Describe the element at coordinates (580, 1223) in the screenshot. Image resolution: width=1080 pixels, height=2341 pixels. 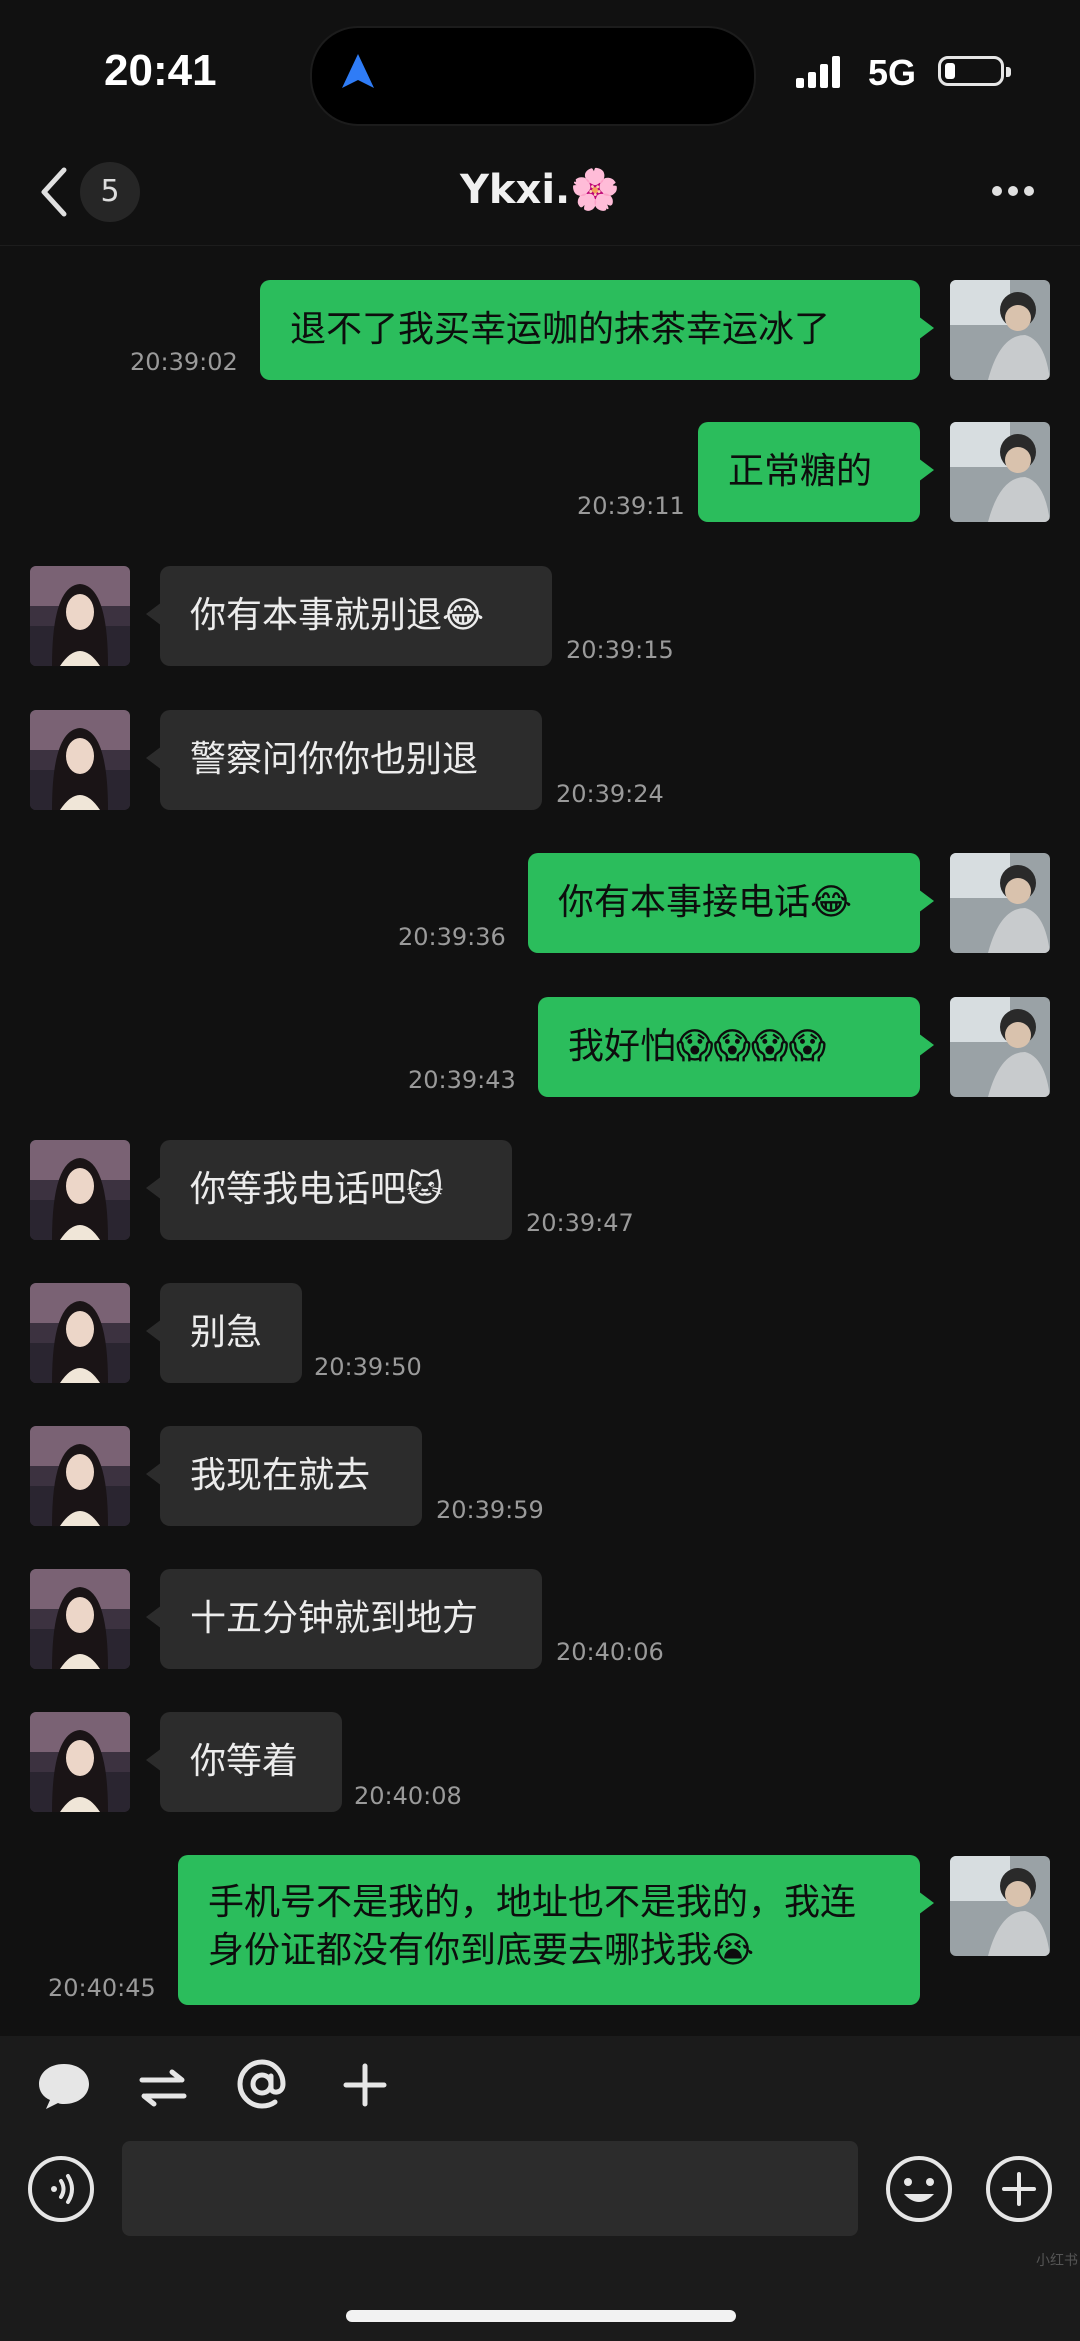
I see `message-timestamp: 20:39:47` at that location.